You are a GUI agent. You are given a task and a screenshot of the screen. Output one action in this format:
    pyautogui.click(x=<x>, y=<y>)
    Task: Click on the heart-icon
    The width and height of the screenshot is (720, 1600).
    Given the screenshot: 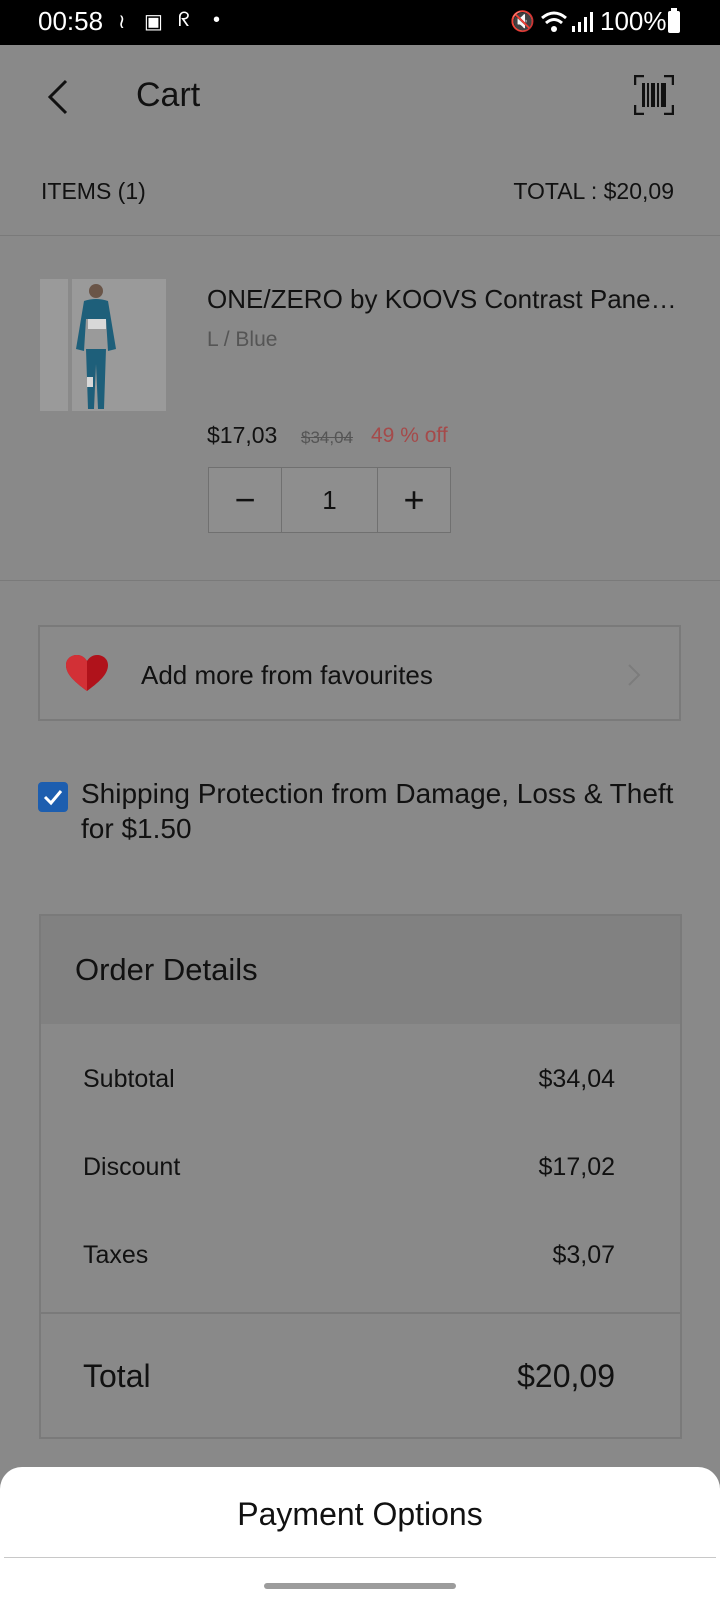 What is the action you would take?
    pyautogui.click(x=87, y=674)
    